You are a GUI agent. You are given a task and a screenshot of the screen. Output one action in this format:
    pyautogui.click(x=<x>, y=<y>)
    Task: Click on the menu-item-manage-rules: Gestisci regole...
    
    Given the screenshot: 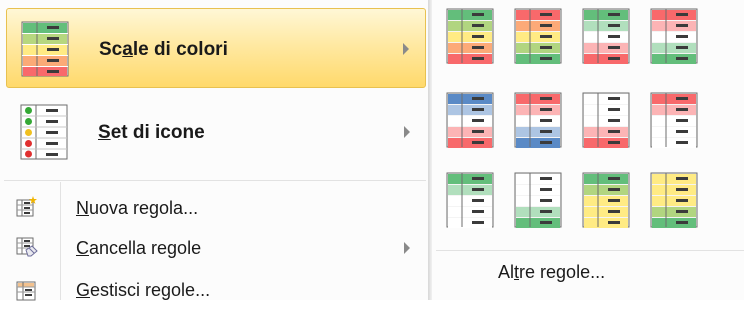 What is the action you would take?
    pyautogui.click(x=216, y=292)
    